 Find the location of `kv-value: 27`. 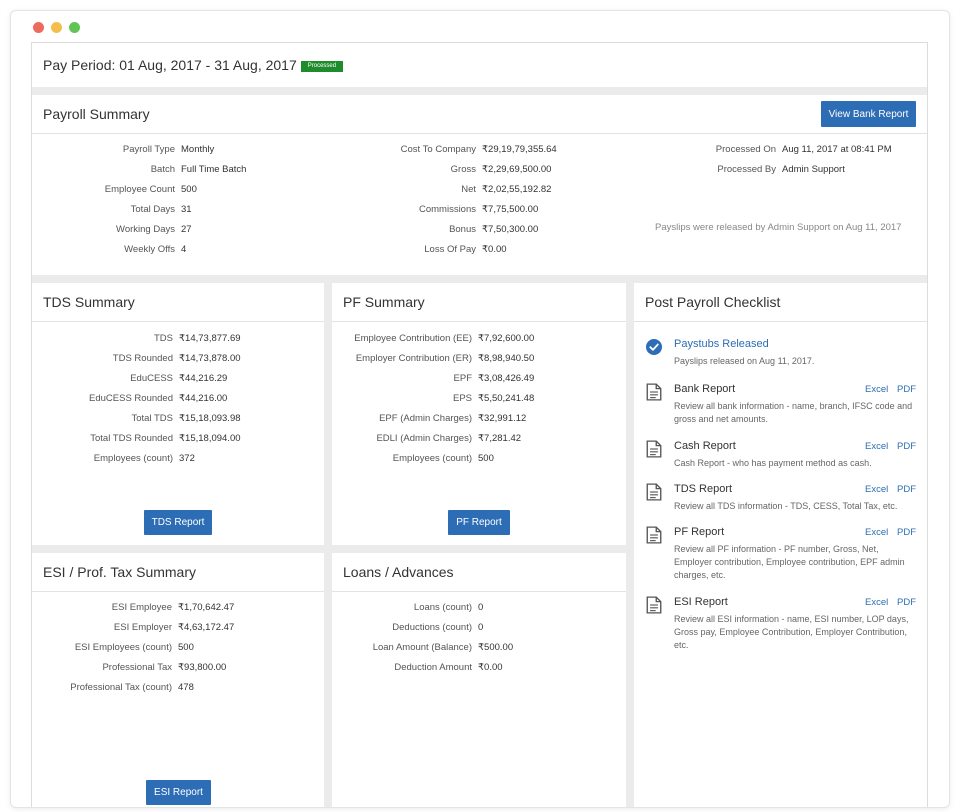

kv-value: 27 is located at coordinates (186, 229).